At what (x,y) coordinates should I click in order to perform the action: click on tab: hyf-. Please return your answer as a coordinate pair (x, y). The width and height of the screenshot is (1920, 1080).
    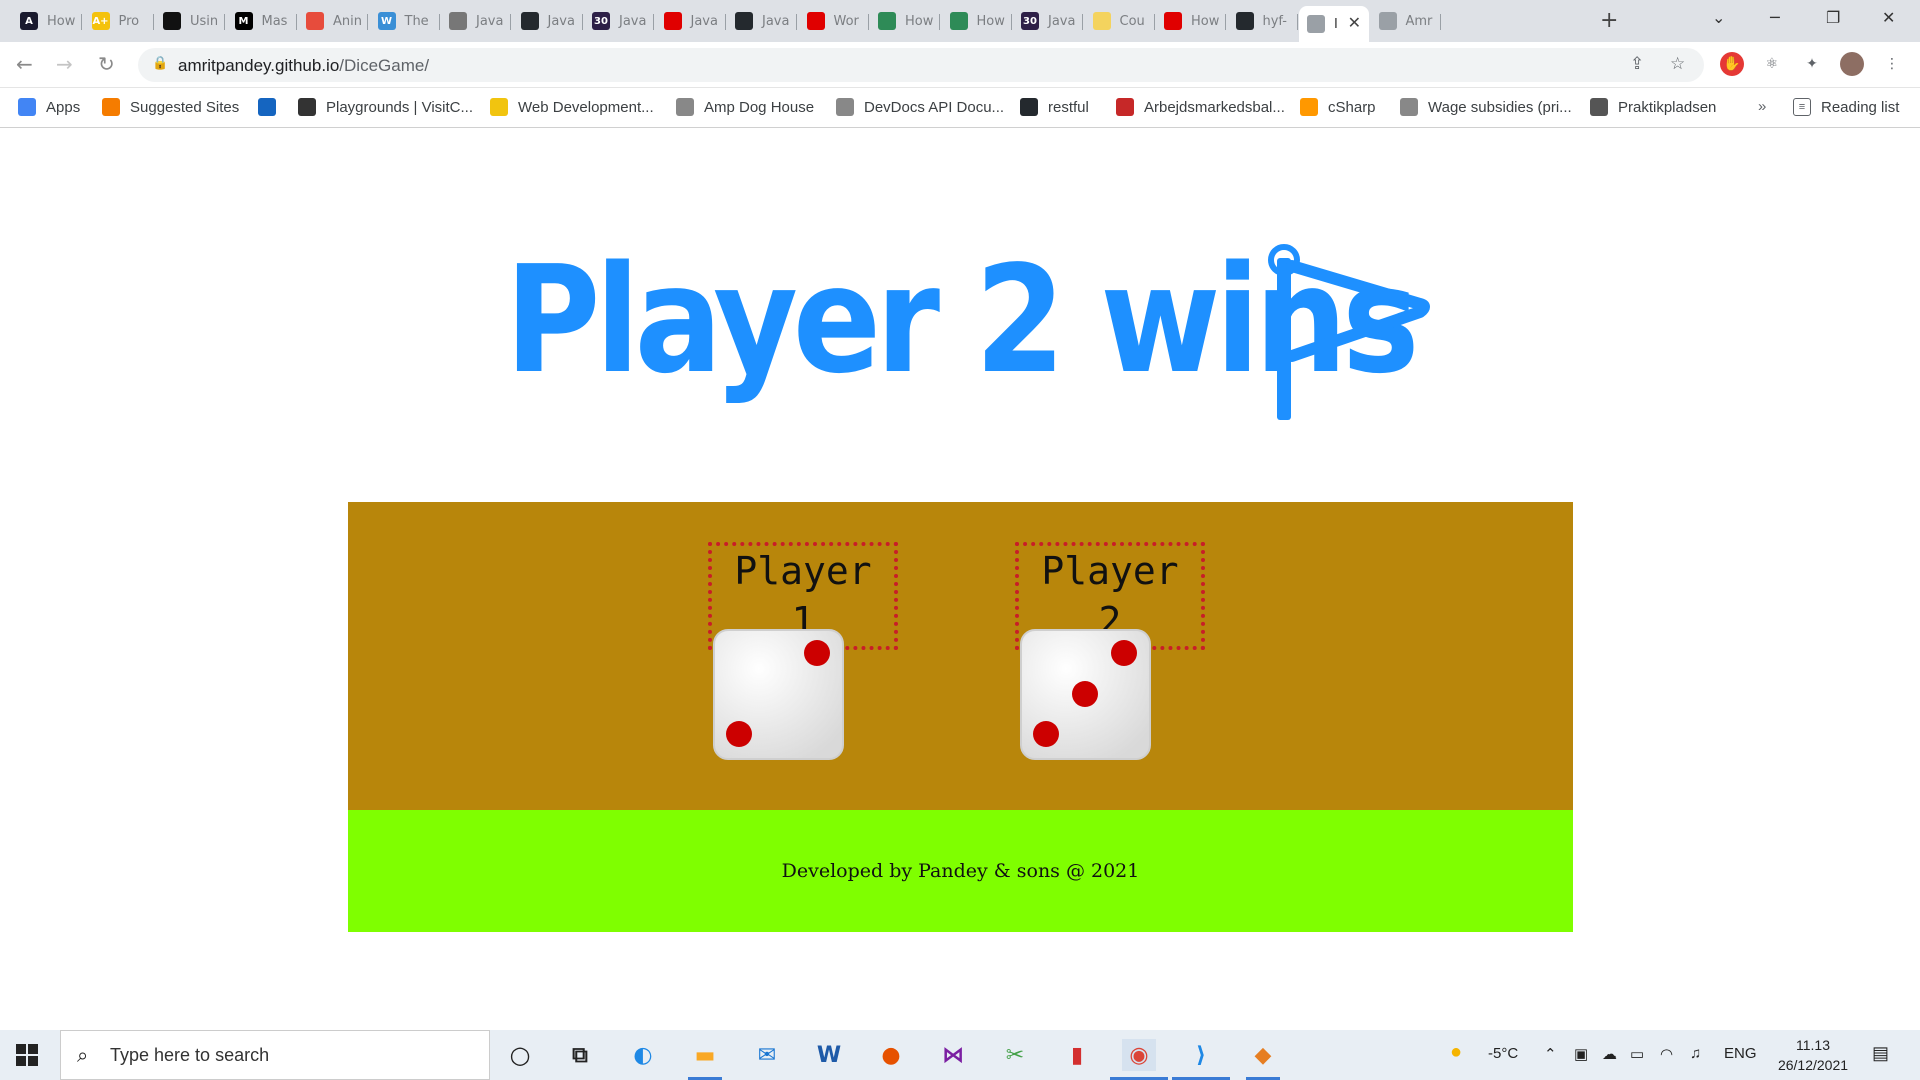
    Looking at the image, I should click on (1263, 21).